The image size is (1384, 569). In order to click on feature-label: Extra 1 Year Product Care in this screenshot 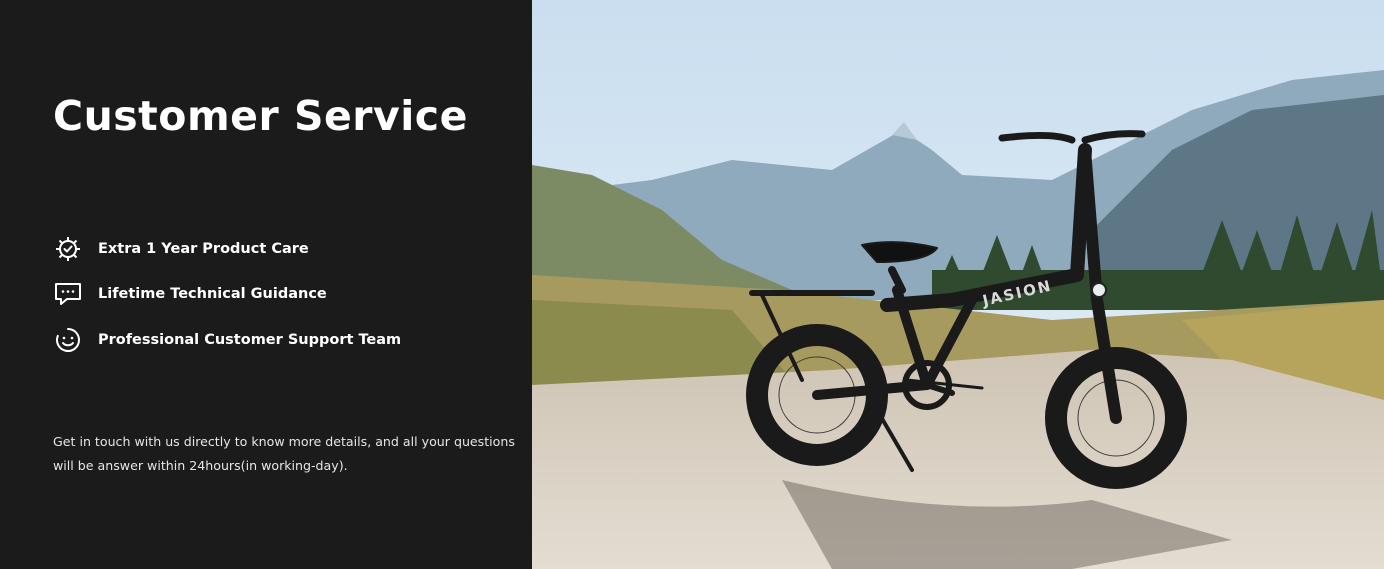, I will do `click(203, 248)`.